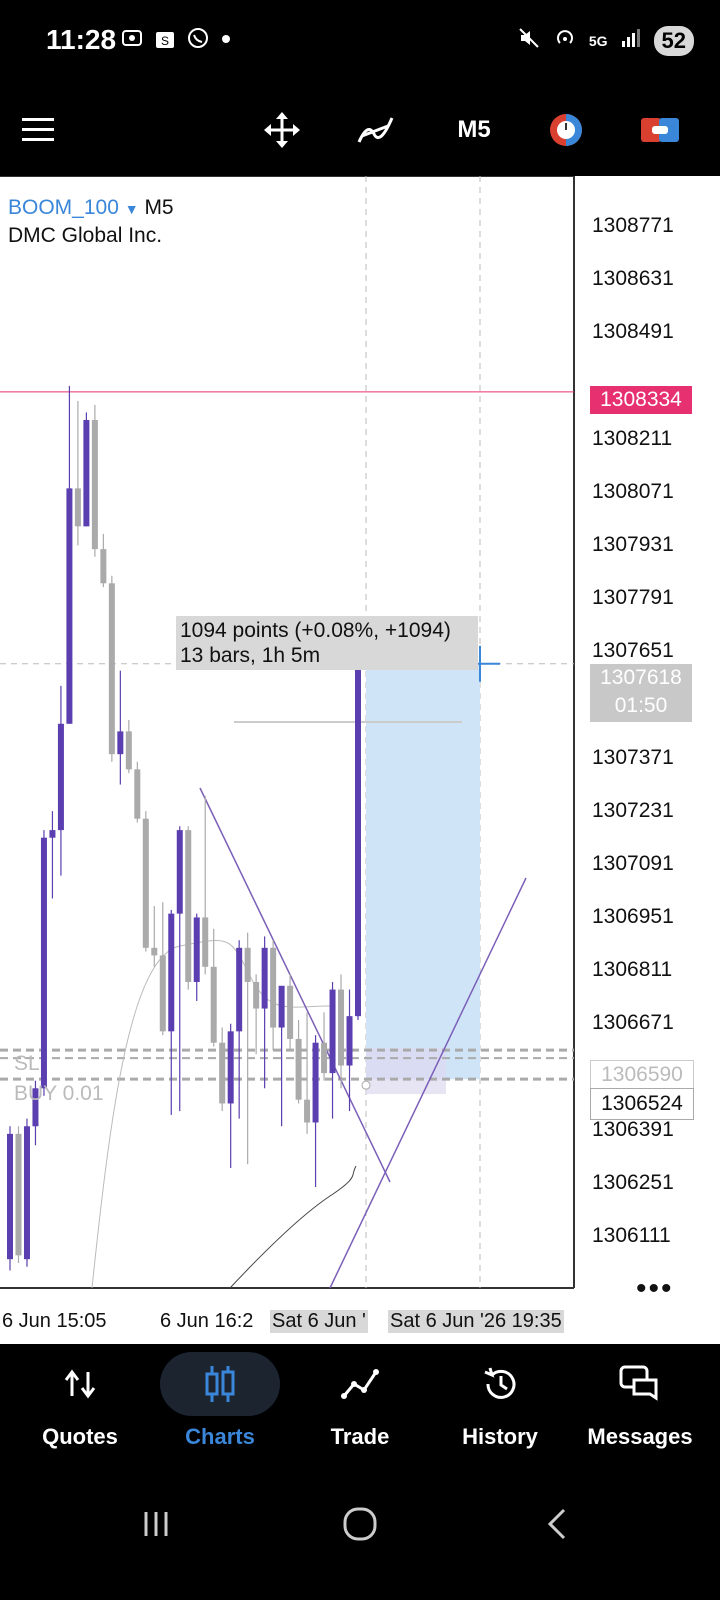  What do you see at coordinates (660, 130) in the screenshot?
I see `new-order-icon` at bounding box center [660, 130].